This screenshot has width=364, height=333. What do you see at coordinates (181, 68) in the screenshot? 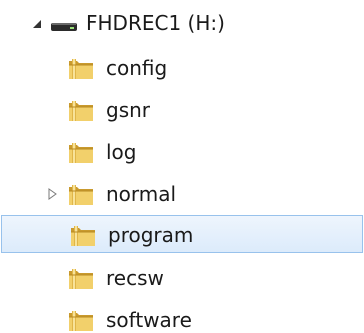
I see `tree-item-config: config` at bounding box center [181, 68].